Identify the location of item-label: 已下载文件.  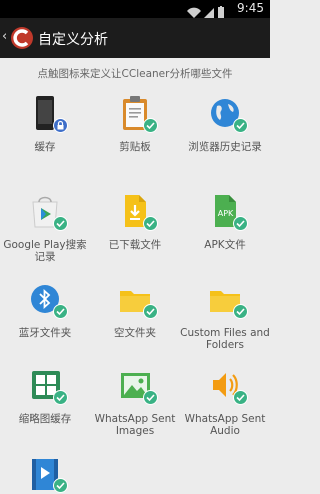
(135, 245).